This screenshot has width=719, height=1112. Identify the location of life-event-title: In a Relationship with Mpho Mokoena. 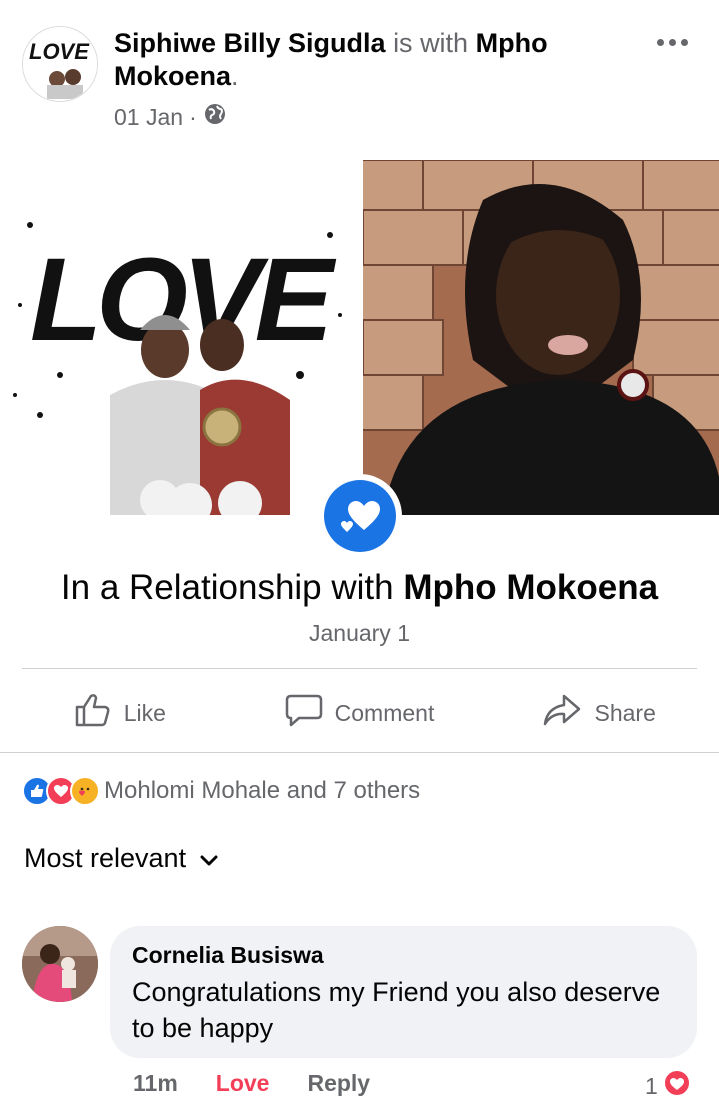
(359, 588).